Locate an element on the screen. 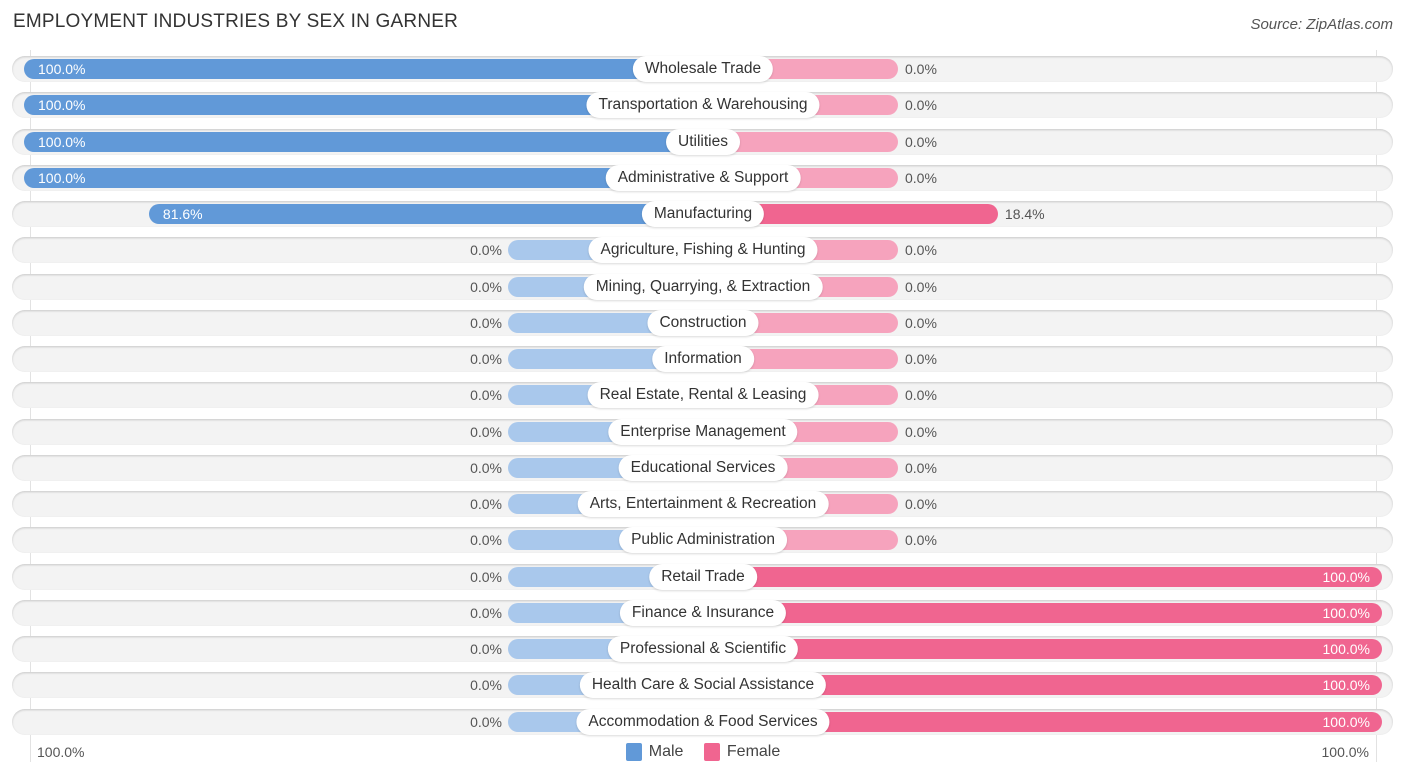  table-row: 0.0% 0.0% Arts, Entertainment & Recreation is located at coordinates (702, 504).